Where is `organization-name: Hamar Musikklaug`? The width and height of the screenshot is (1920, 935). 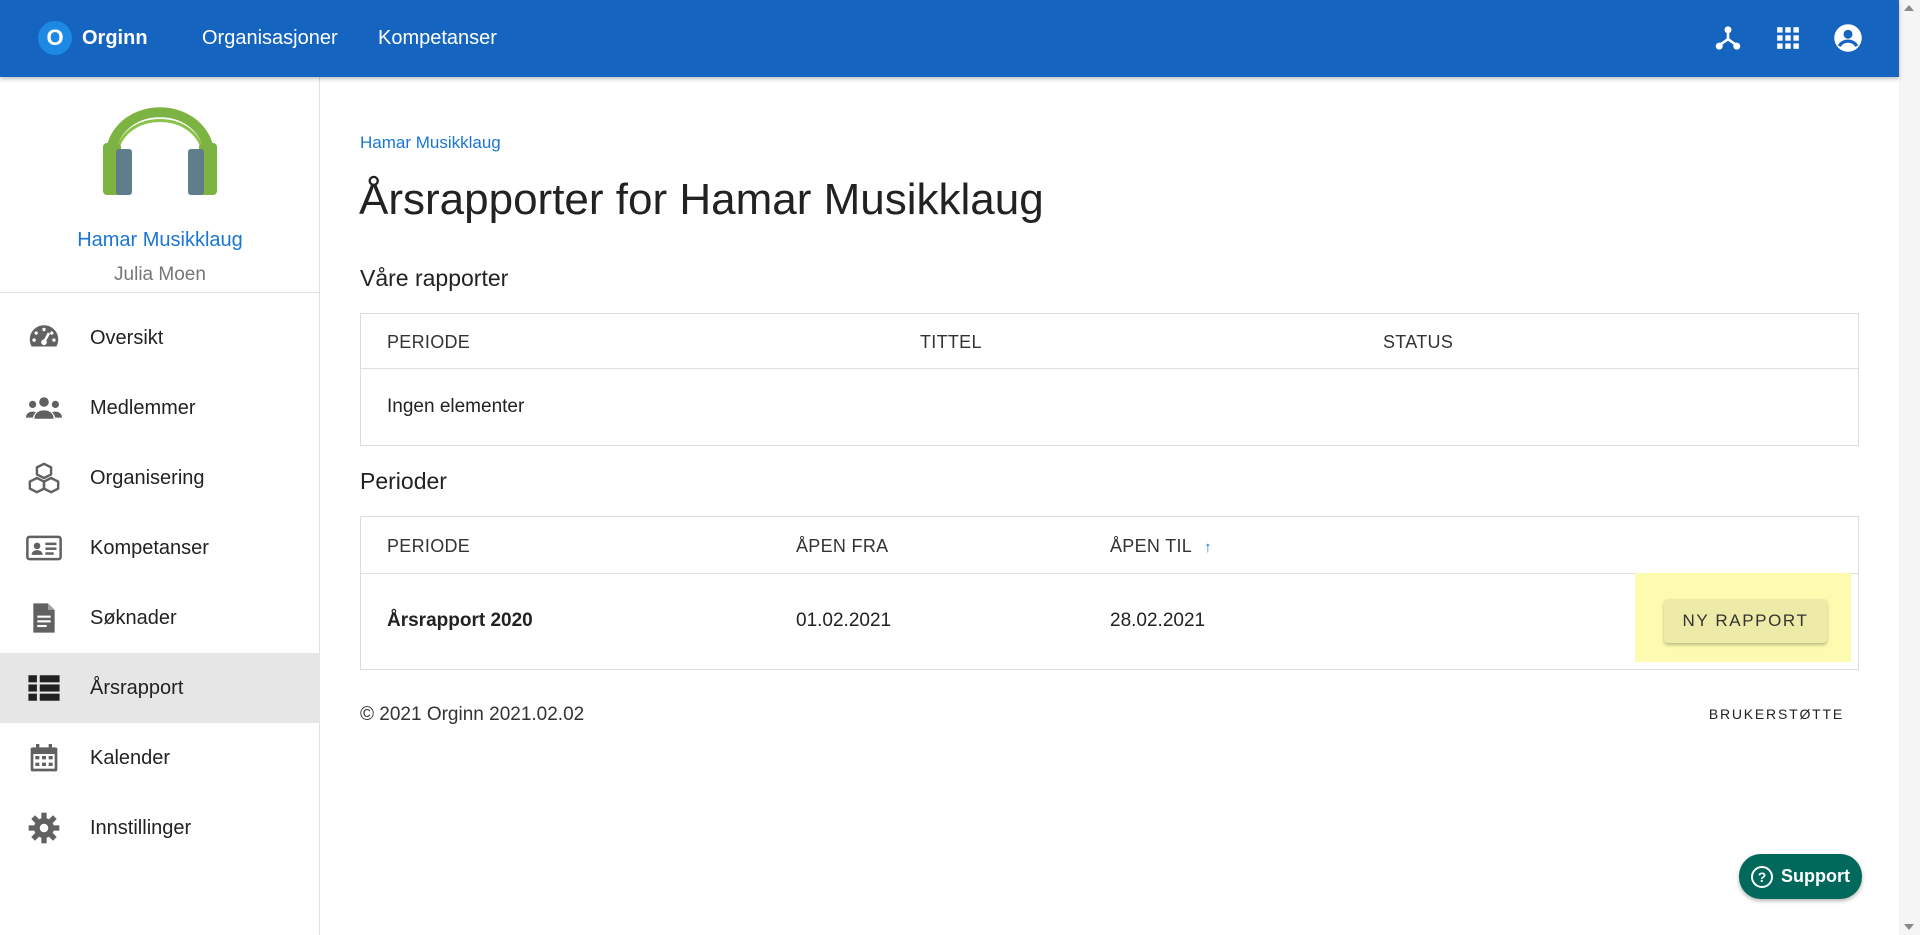 organization-name: Hamar Musikklaug is located at coordinates (160, 240).